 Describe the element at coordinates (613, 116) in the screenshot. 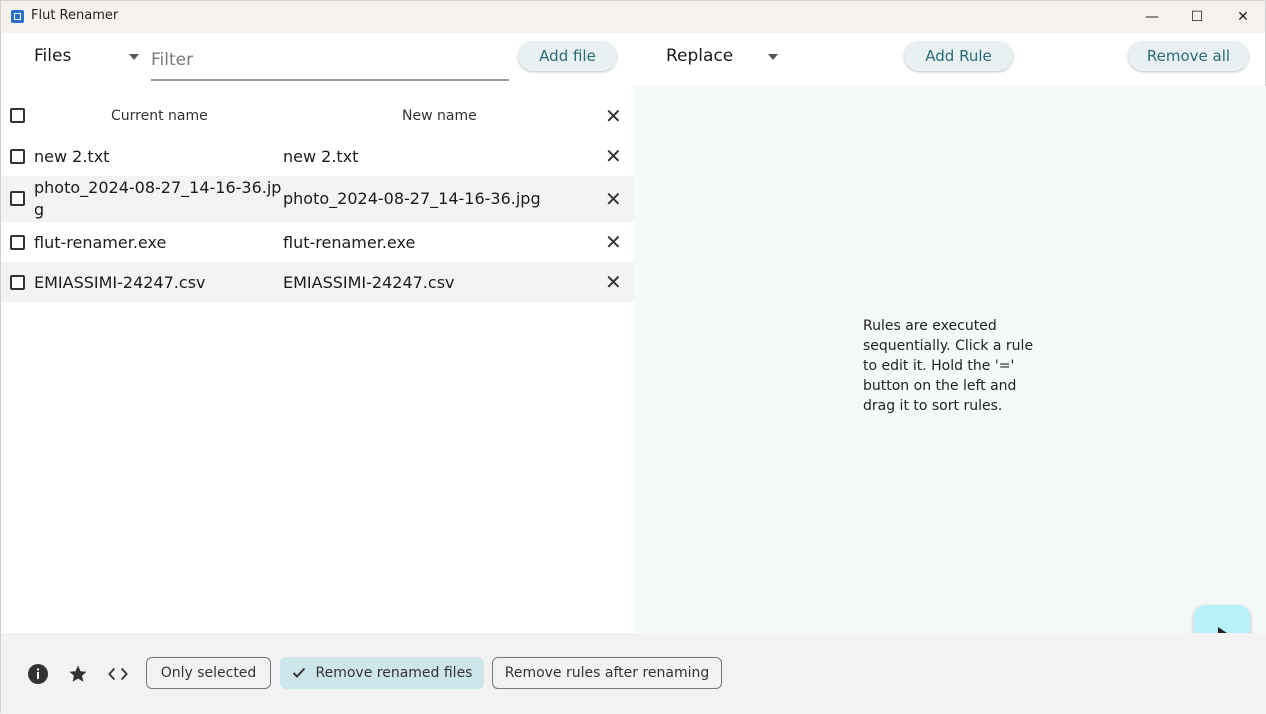

I see `remove-selected-icon: ✕` at that location.